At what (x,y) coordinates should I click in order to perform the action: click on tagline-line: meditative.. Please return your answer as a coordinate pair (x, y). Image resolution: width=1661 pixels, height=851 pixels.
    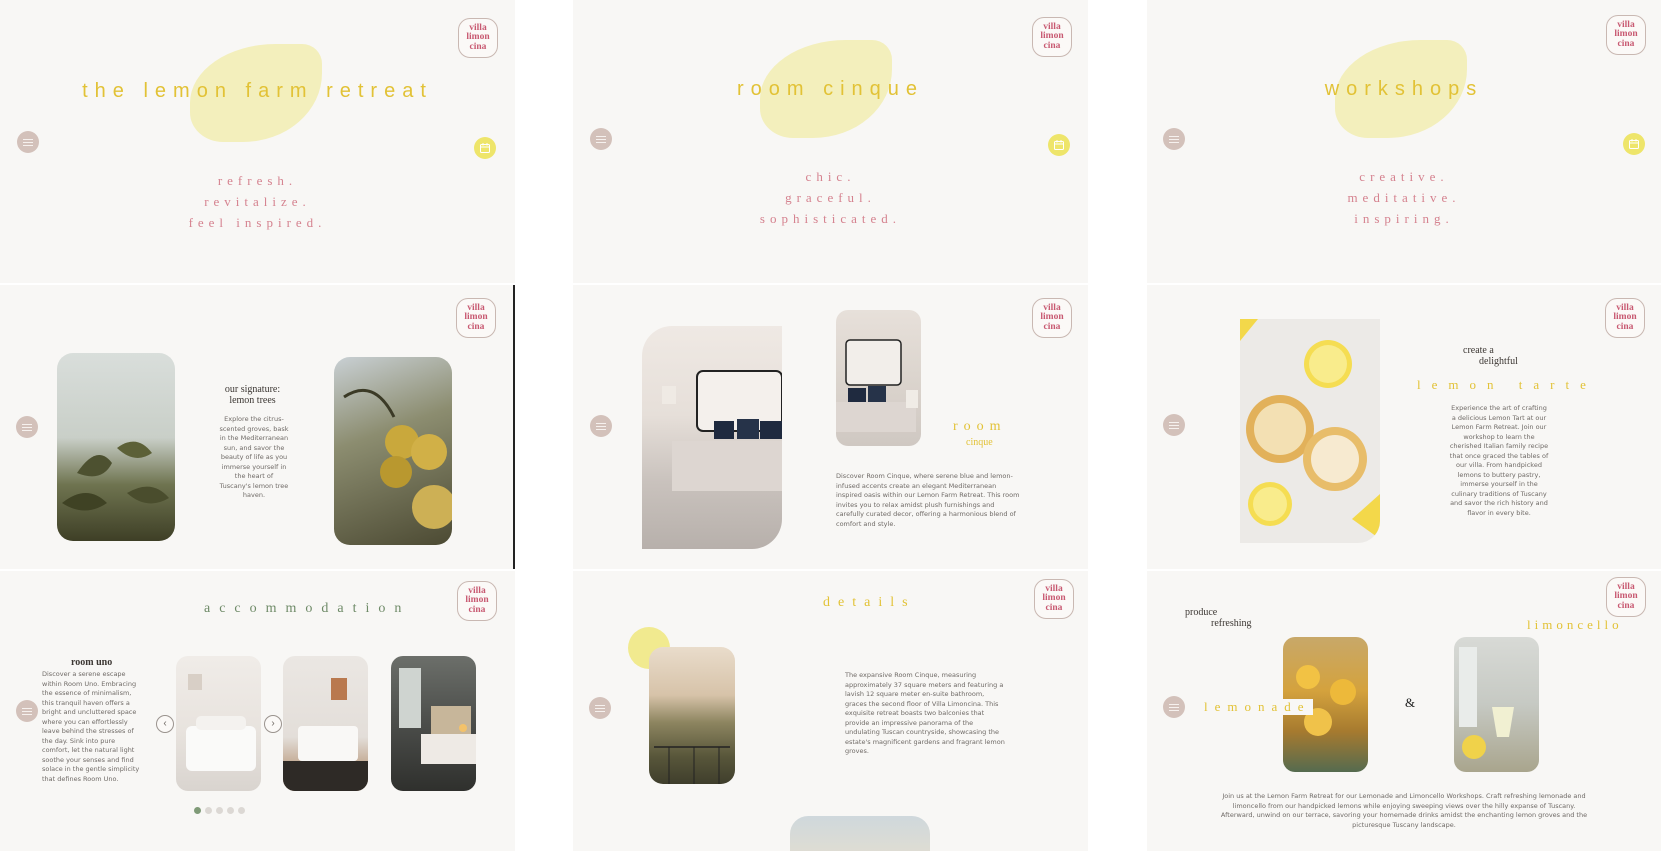
    Looking at the image, I should click on (1404, 197).